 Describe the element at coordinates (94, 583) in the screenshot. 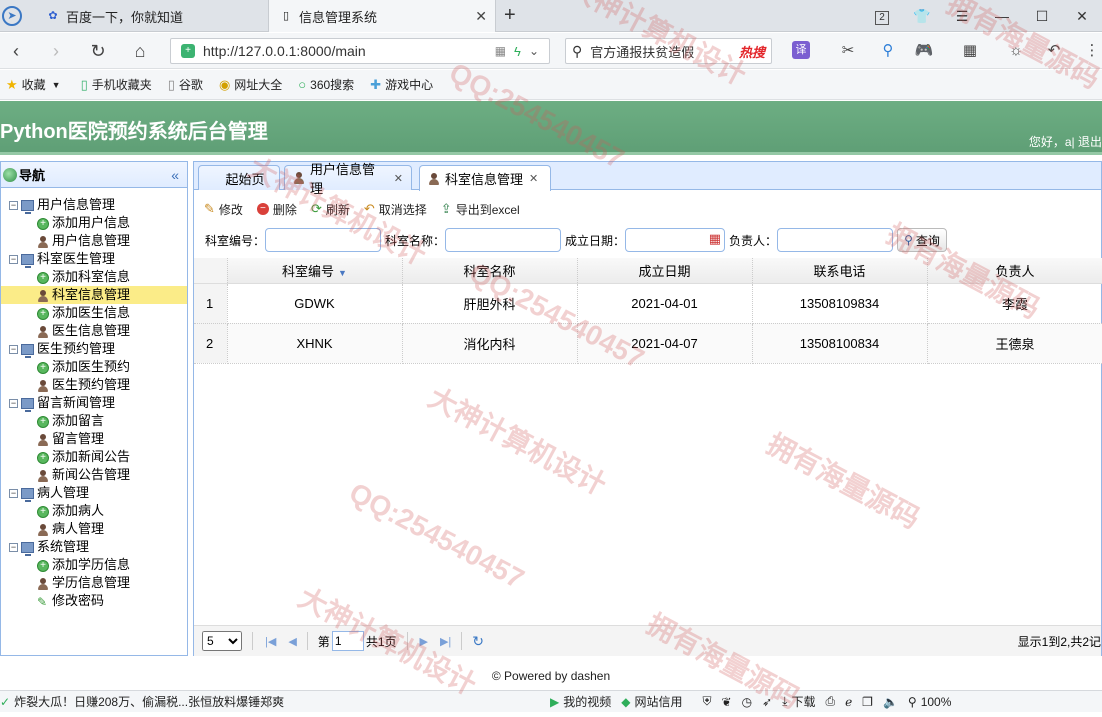

I see `sidebar-item: 学历信息管理` at that location.